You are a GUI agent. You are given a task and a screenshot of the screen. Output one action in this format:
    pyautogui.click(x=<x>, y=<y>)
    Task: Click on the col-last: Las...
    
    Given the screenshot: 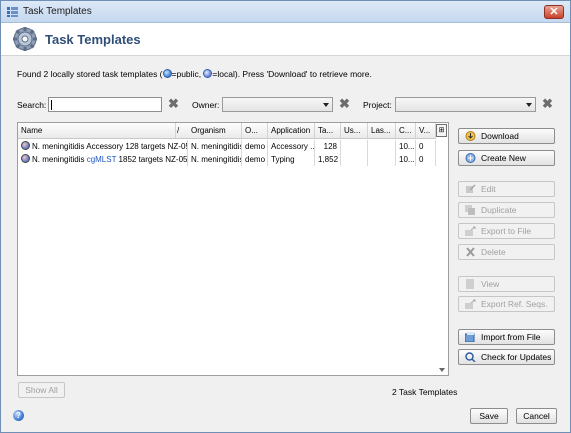 What is the action you would take?
    pyautogui.click(x=382, y=130)
    